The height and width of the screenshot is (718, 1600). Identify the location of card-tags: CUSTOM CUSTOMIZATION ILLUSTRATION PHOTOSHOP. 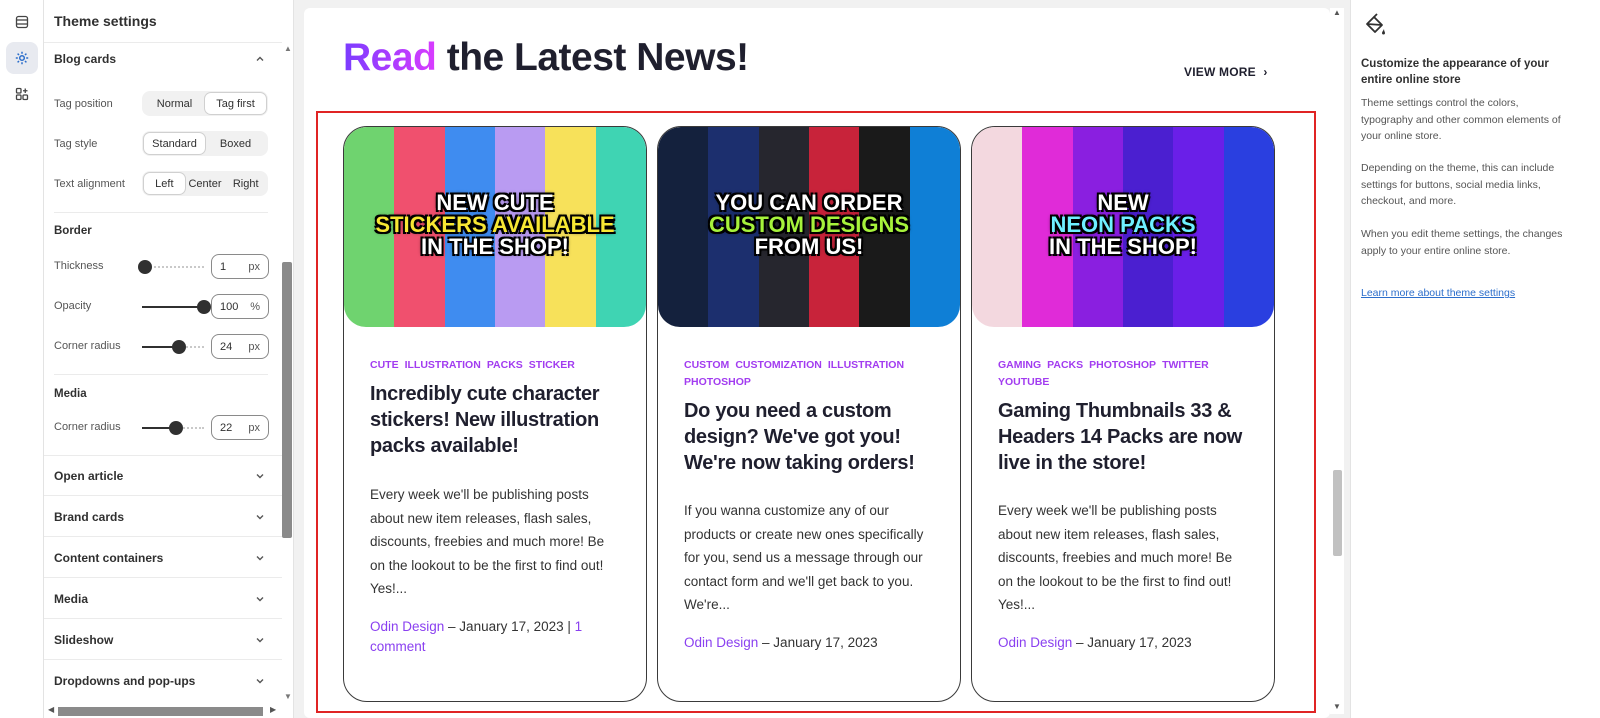
(809, 374).